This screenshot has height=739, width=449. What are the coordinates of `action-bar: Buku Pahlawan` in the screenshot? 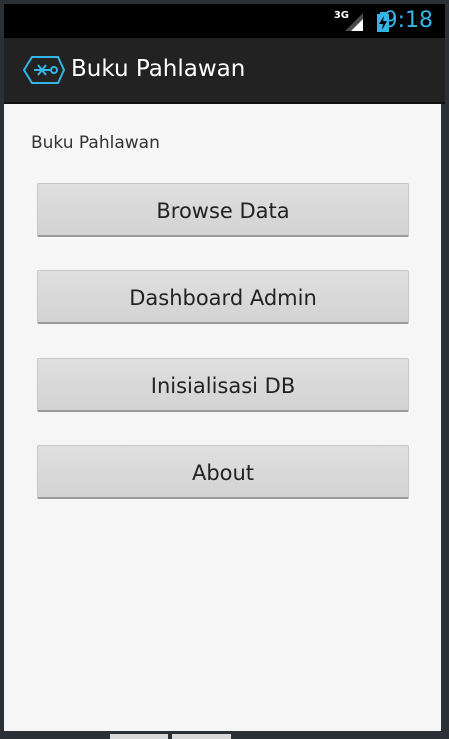 It's located at (224, 71).